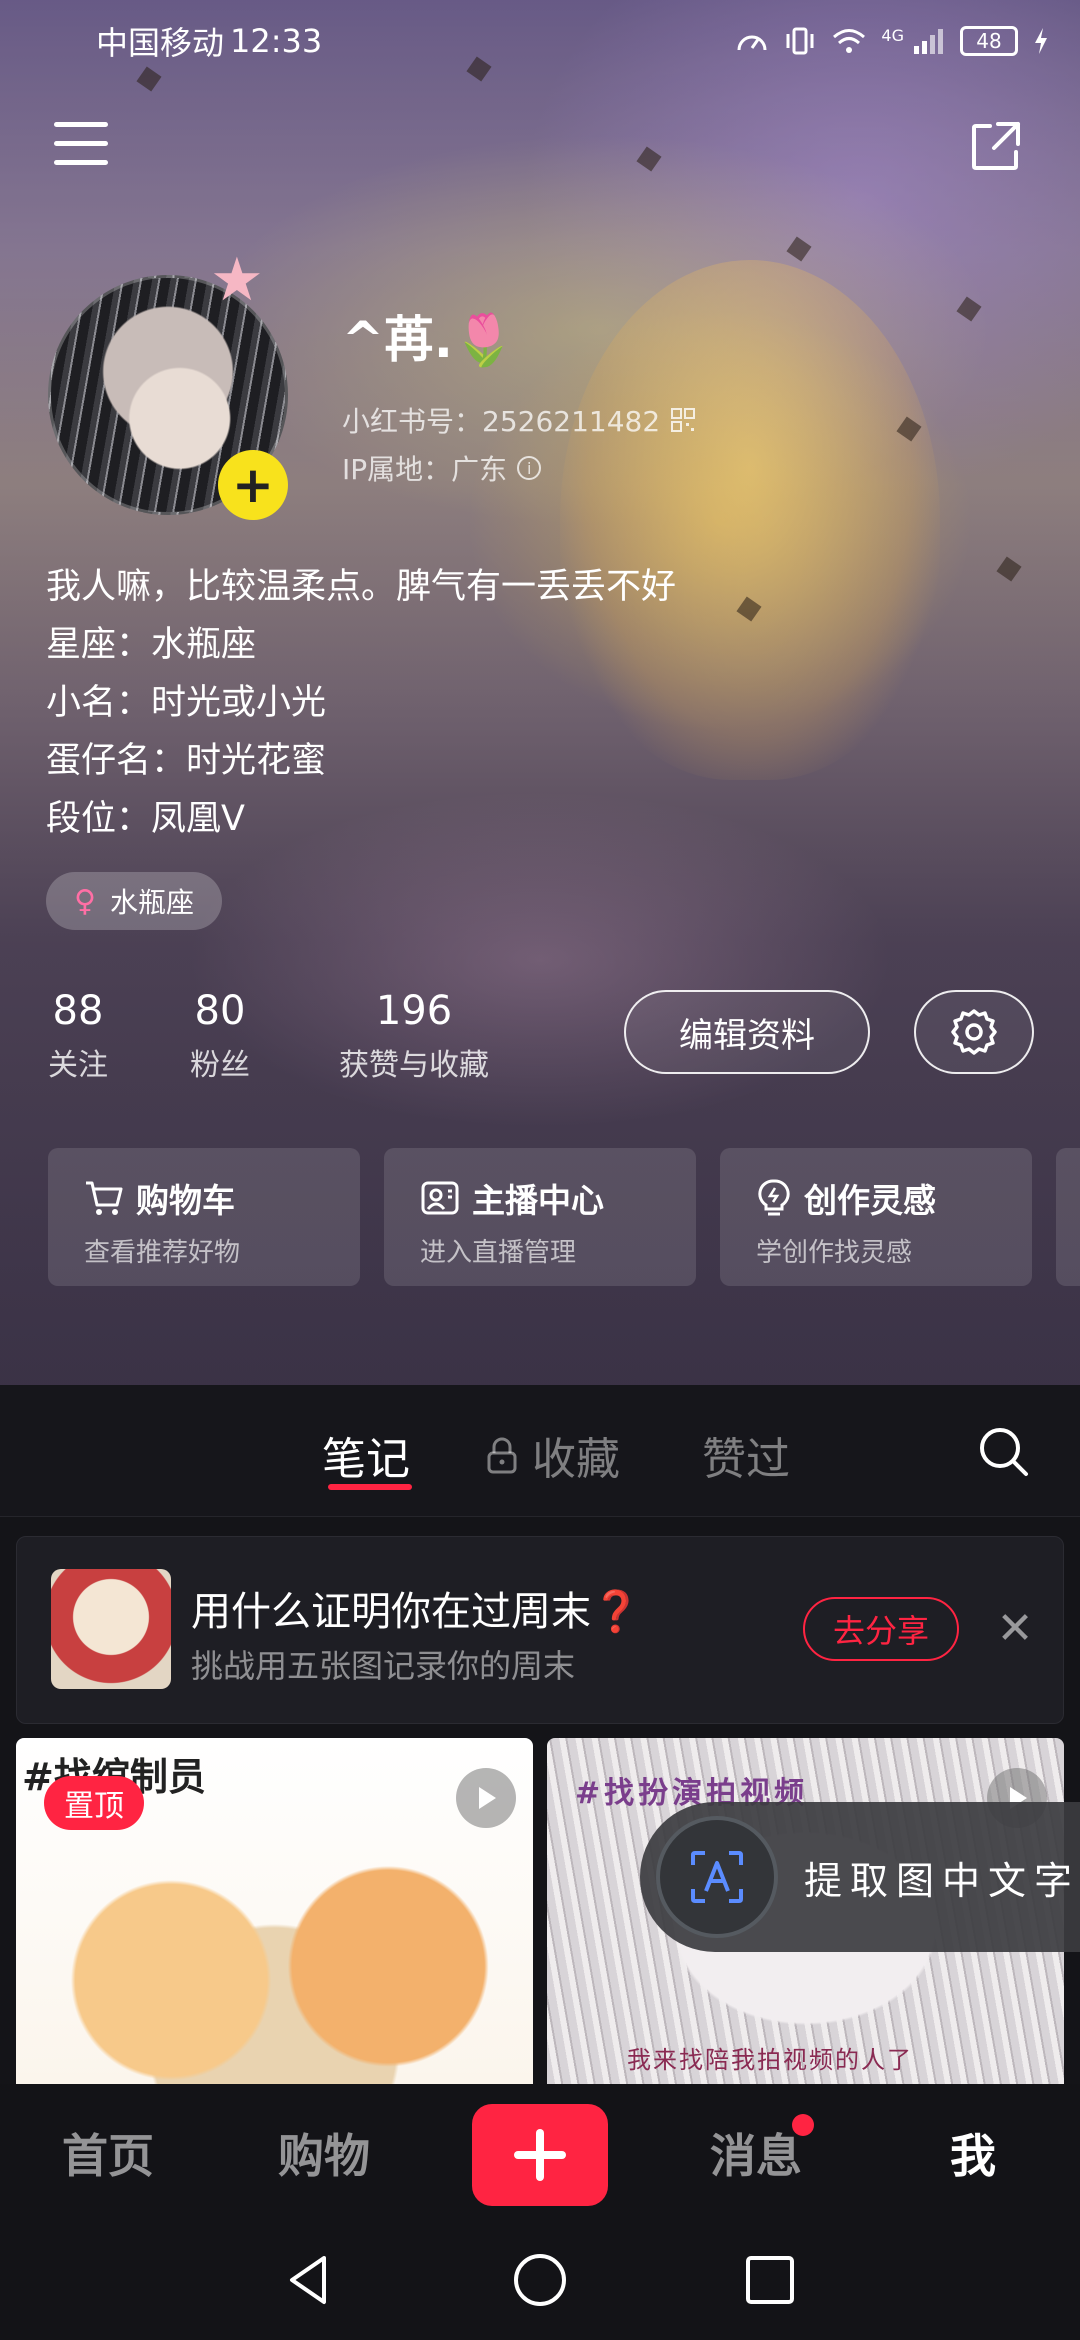 This screenshot has width=1080, height=2340. I want to click on bio-line: 蛋仔名：时光花蜜, so click(186, 761).